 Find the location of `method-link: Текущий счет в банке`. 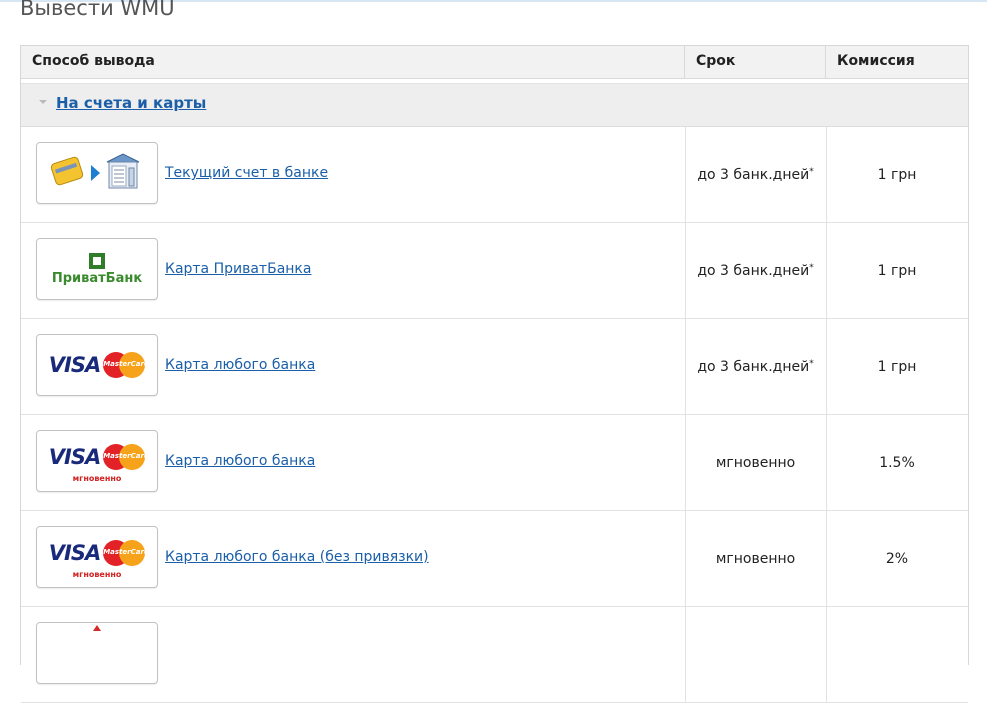

method-link: Текущий счет в банке is located at coordinates (246, 173).